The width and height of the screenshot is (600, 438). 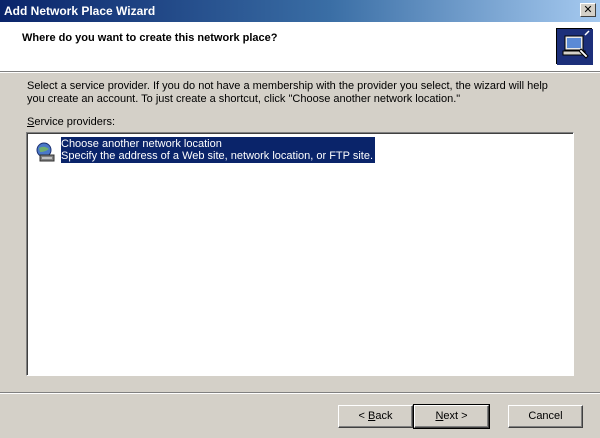 I want to click on network-globe-icon-graphic, so click(x=45, y=152).